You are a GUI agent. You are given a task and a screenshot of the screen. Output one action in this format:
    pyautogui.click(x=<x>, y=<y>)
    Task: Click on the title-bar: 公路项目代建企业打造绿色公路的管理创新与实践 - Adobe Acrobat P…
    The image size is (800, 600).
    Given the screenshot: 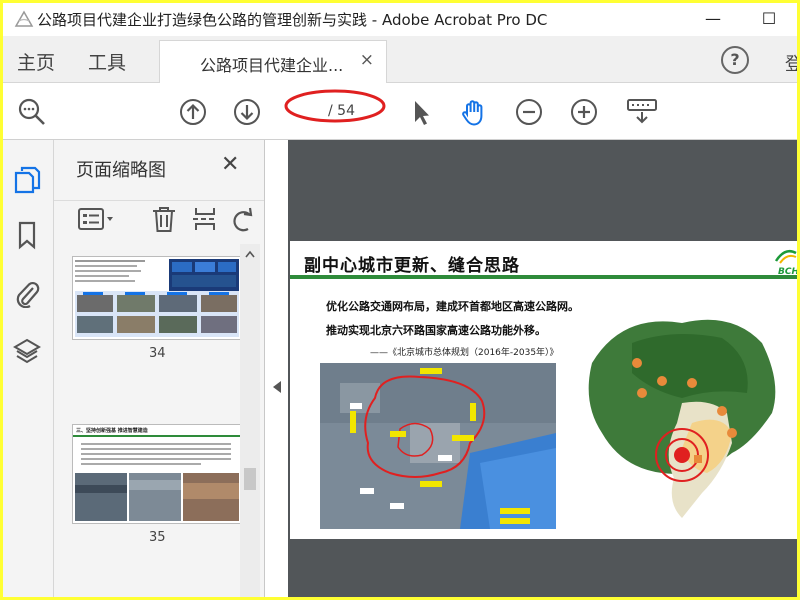 What is the action you would take?
    pyautogui.click(x=400, y=19)
    